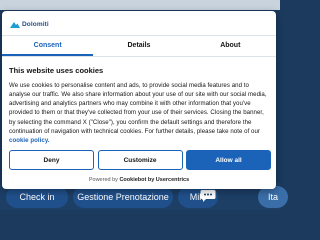 The width and height of the screenshot is (320, 240). What do you see at coordinates (56, 70) in the screenshot?
I see `dialog-title: This website uses cookies` at bounding box center [56, 70].